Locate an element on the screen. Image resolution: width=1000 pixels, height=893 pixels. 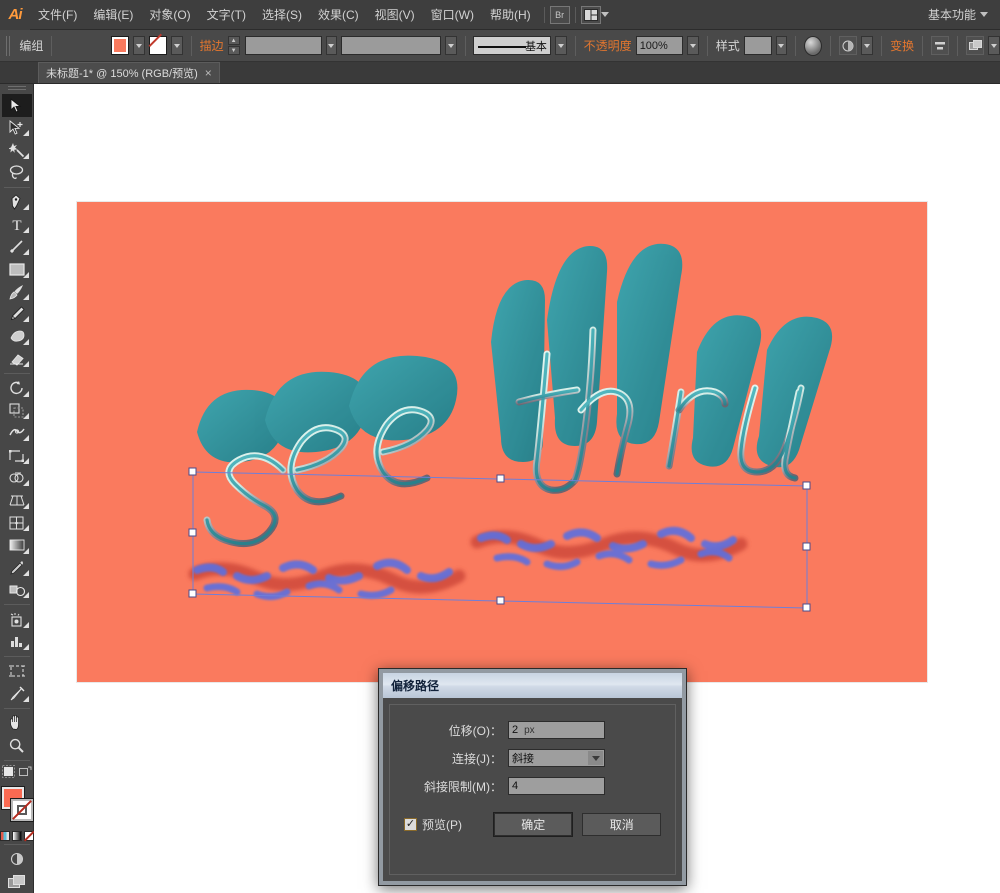
opacity-field: 100% is located at coordinates (659, 45).